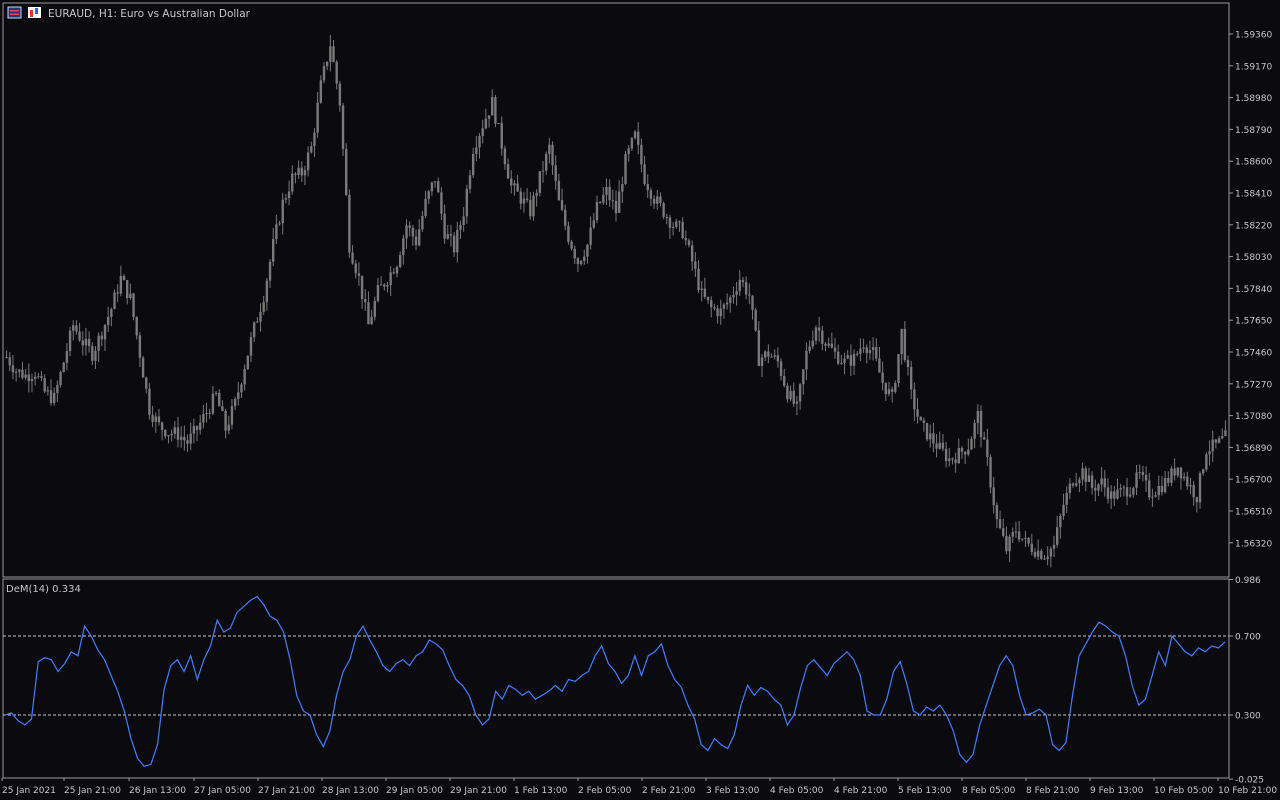 This screenshot has width=1280, height=800. What do you see at coordinates (34, 12) in the screenshot?
I see `trade-icon` at bounding box center [34, 12].